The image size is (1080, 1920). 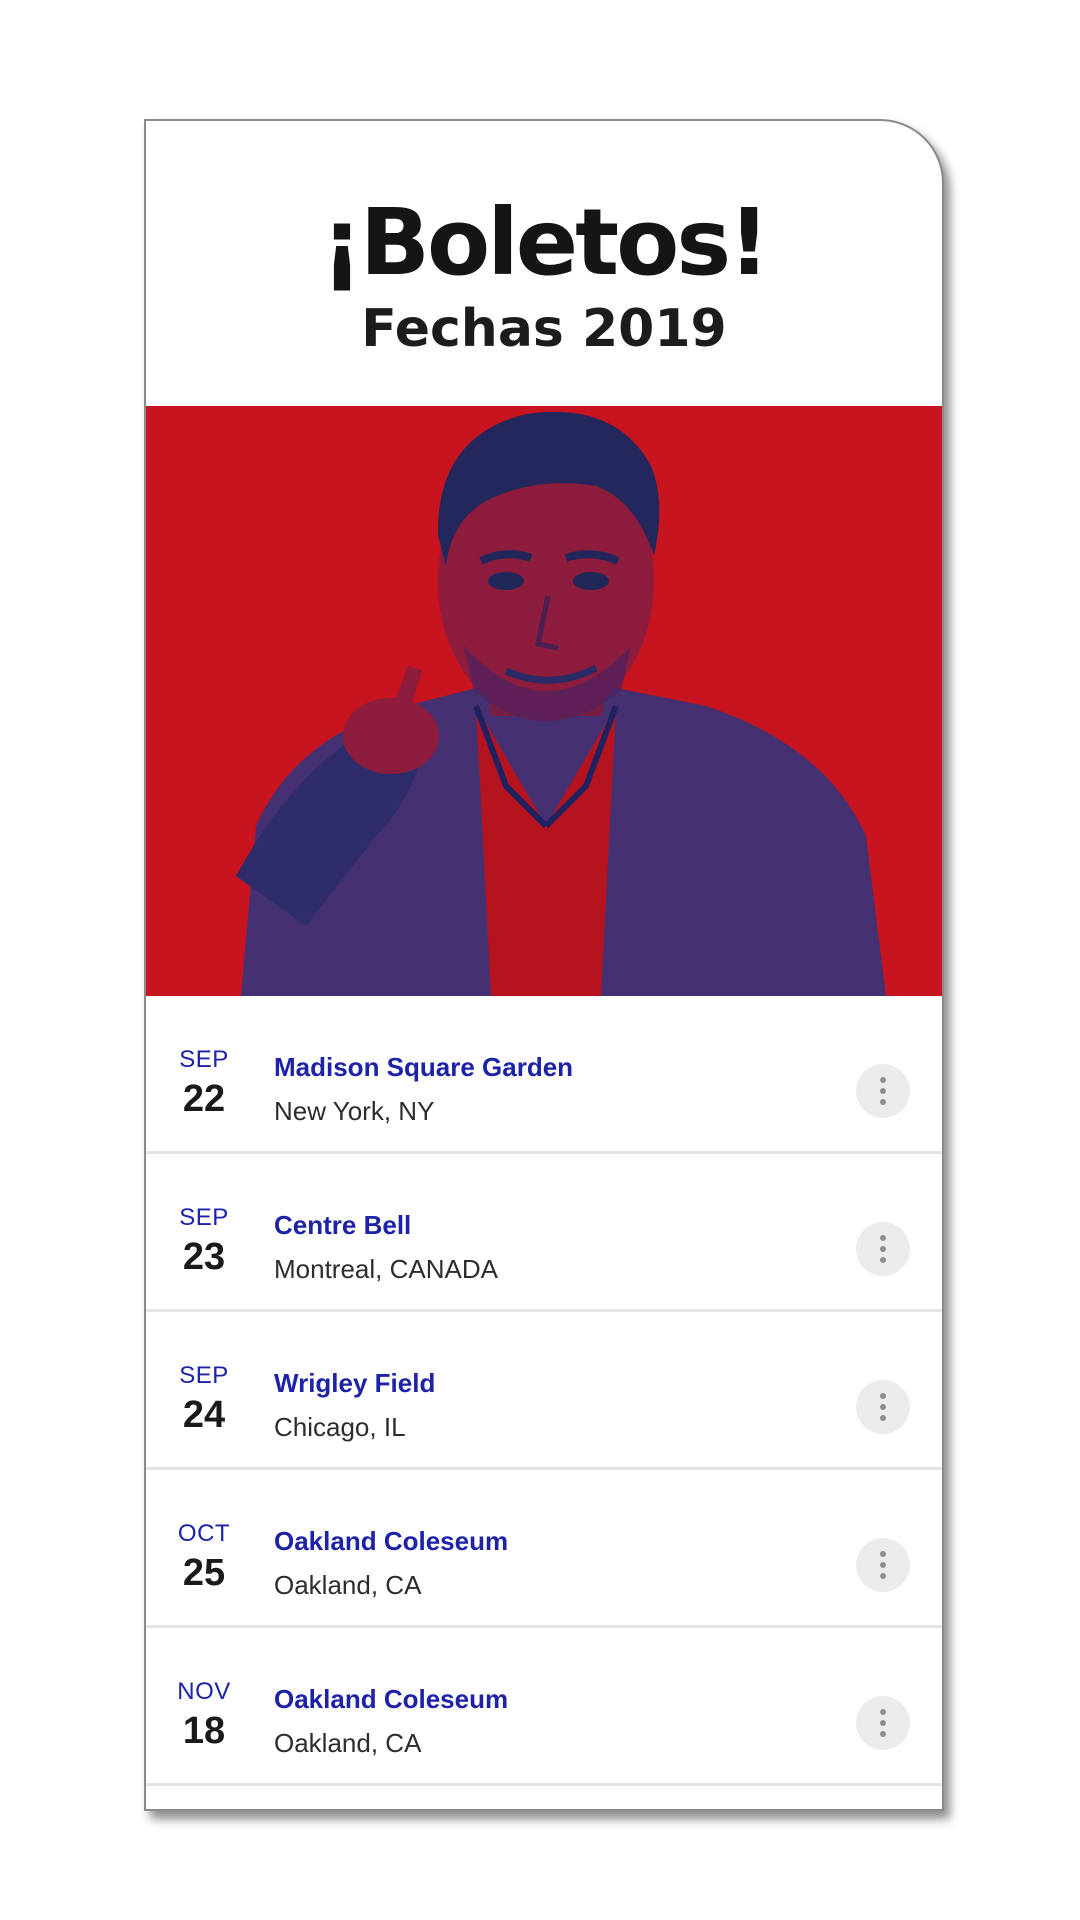 I want to click on event-day: 22, so click(x=204, y=1099).